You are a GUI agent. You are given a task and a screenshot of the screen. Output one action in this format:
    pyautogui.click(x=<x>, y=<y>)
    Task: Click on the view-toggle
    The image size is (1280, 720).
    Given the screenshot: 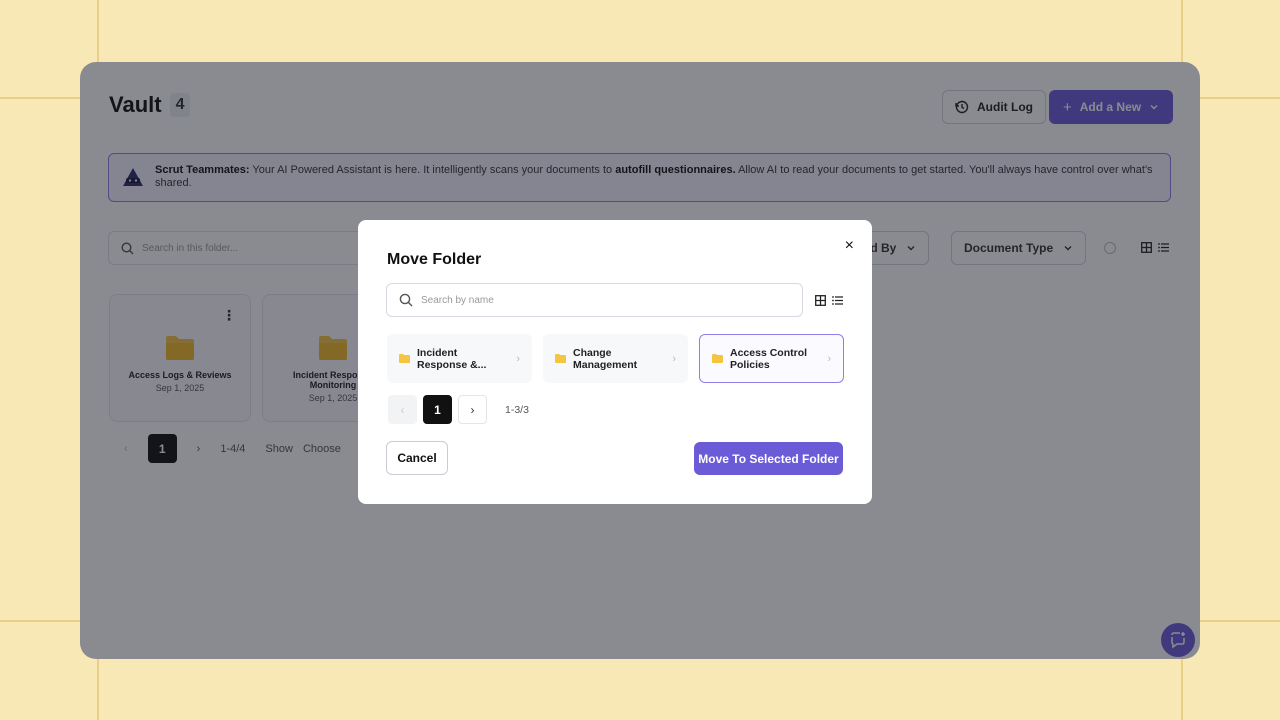 What is the action you would take?
    pyautogui.click(x=829, y=300)
    